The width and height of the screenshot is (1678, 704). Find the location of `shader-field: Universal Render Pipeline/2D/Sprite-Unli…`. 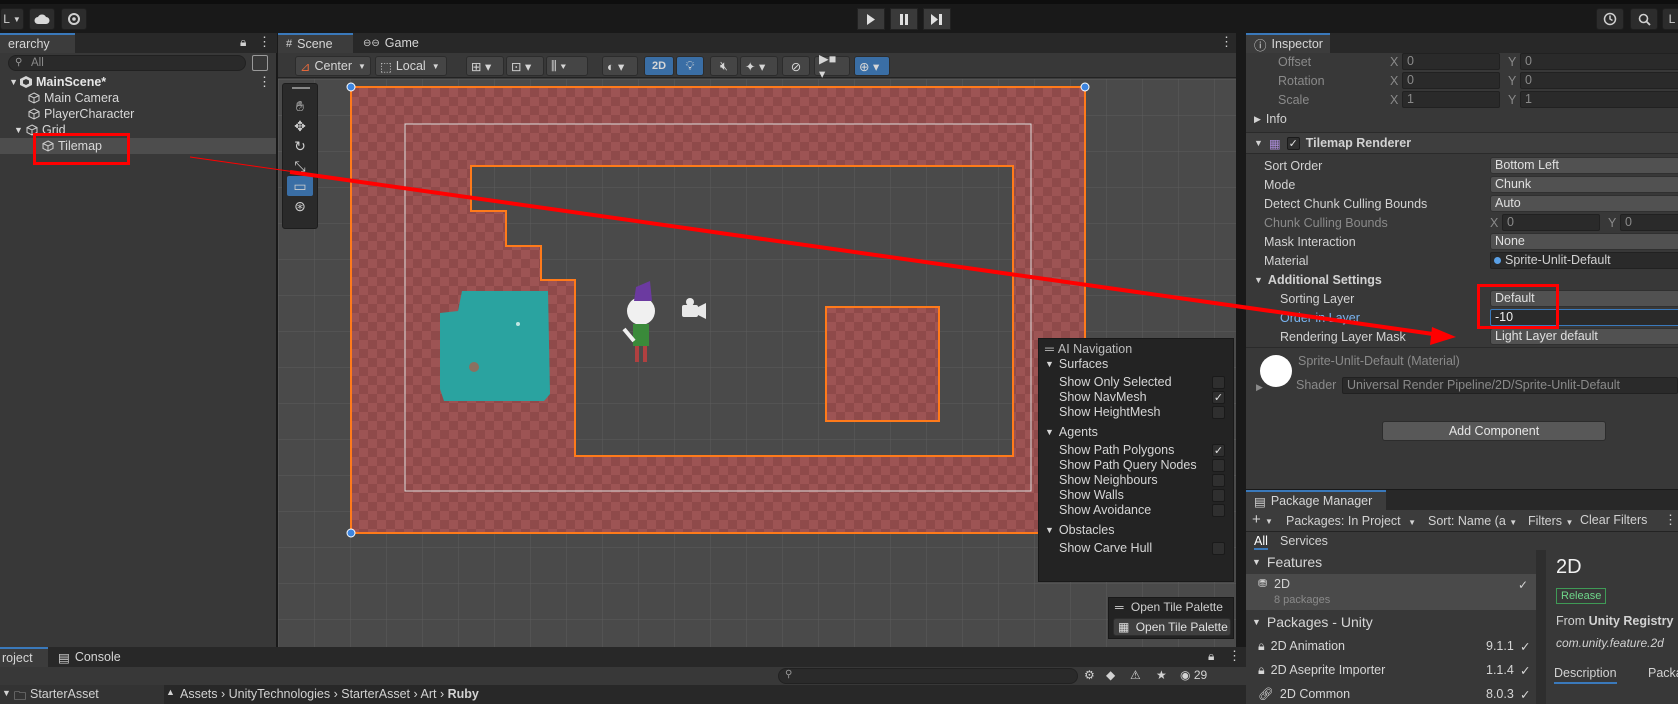

shader-field: Universal Render Pipeline/2D/Sprite-Unli… is located at coordinates (1510, 385).